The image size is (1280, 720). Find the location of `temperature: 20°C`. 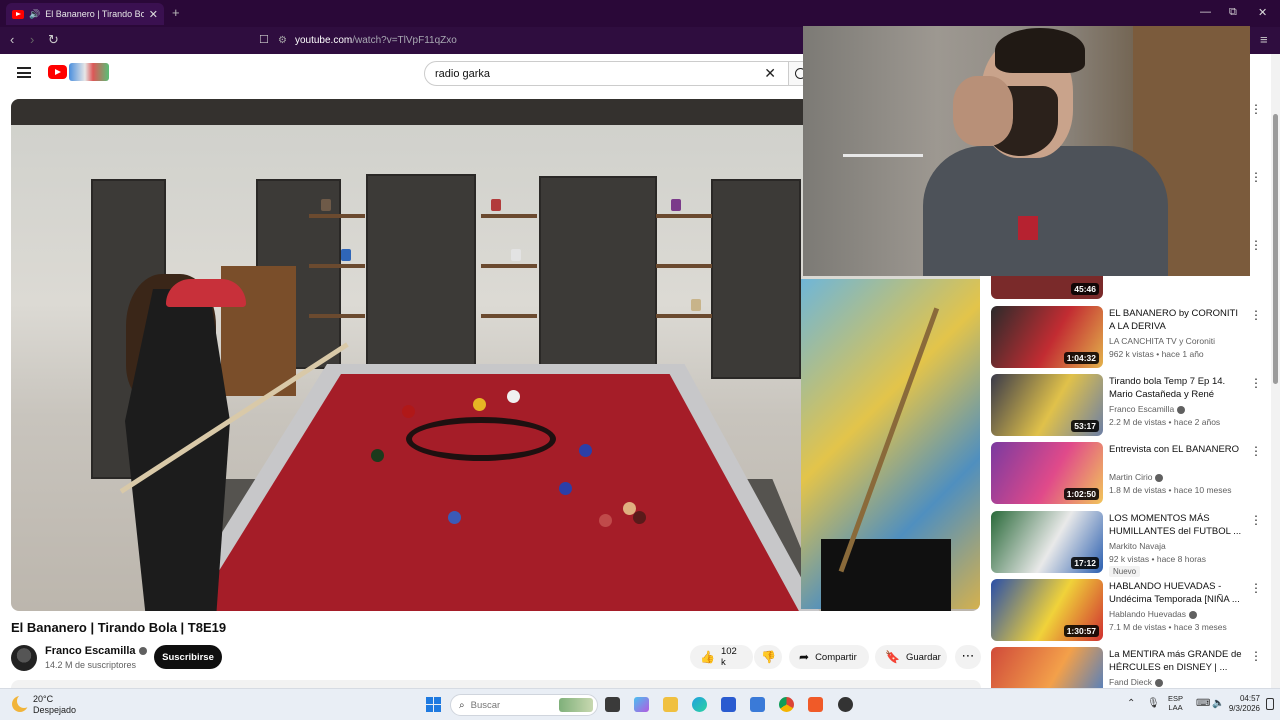

temperature: 20°C is located at coordinates (43, 699).